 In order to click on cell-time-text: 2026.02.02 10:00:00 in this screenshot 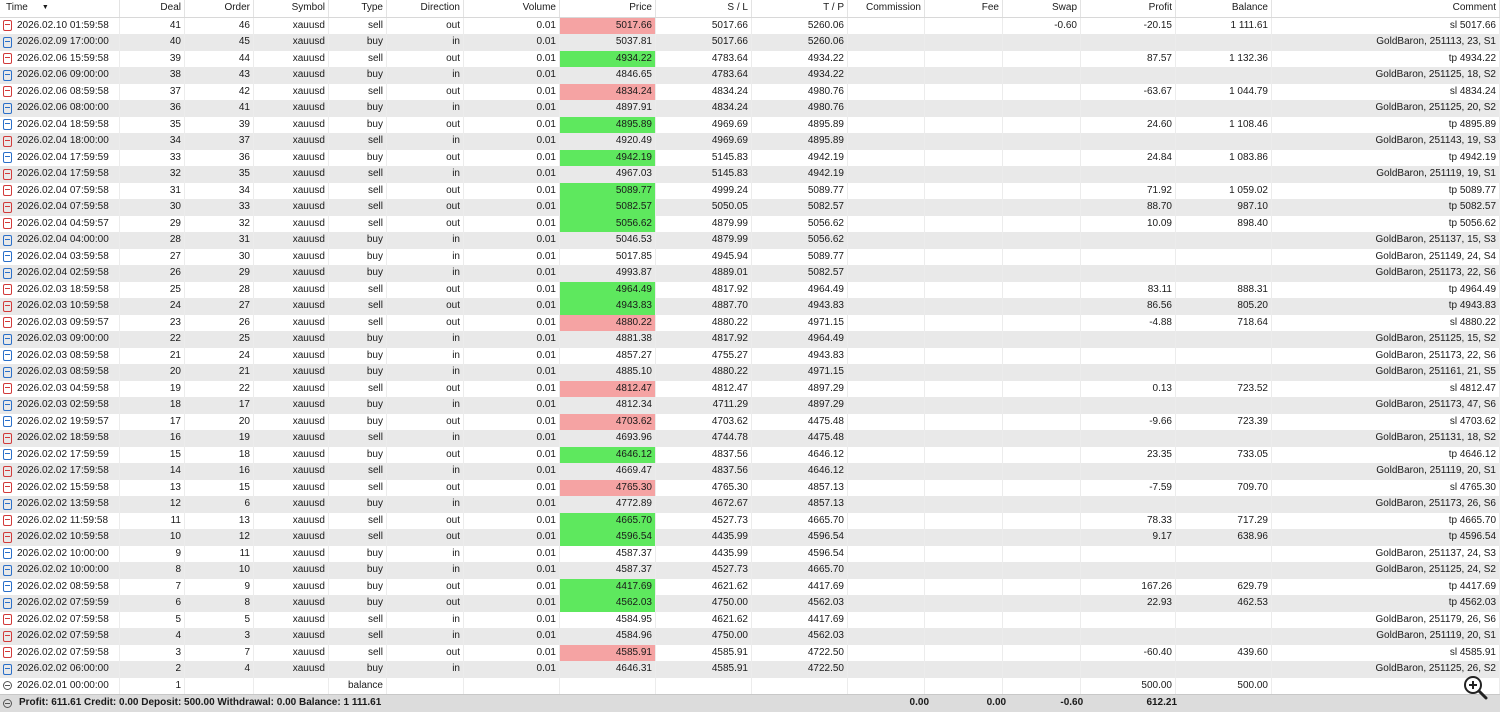, I will do `click(63, 569)`.